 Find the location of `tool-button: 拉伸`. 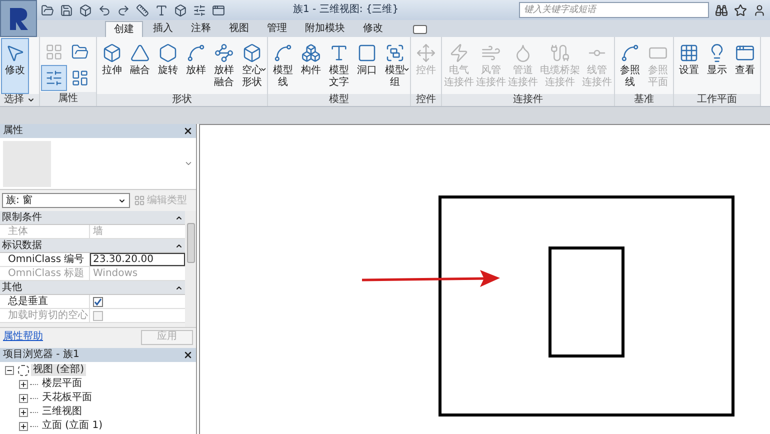

tool-button: 拉伸 is located at coordinates (112, 66).